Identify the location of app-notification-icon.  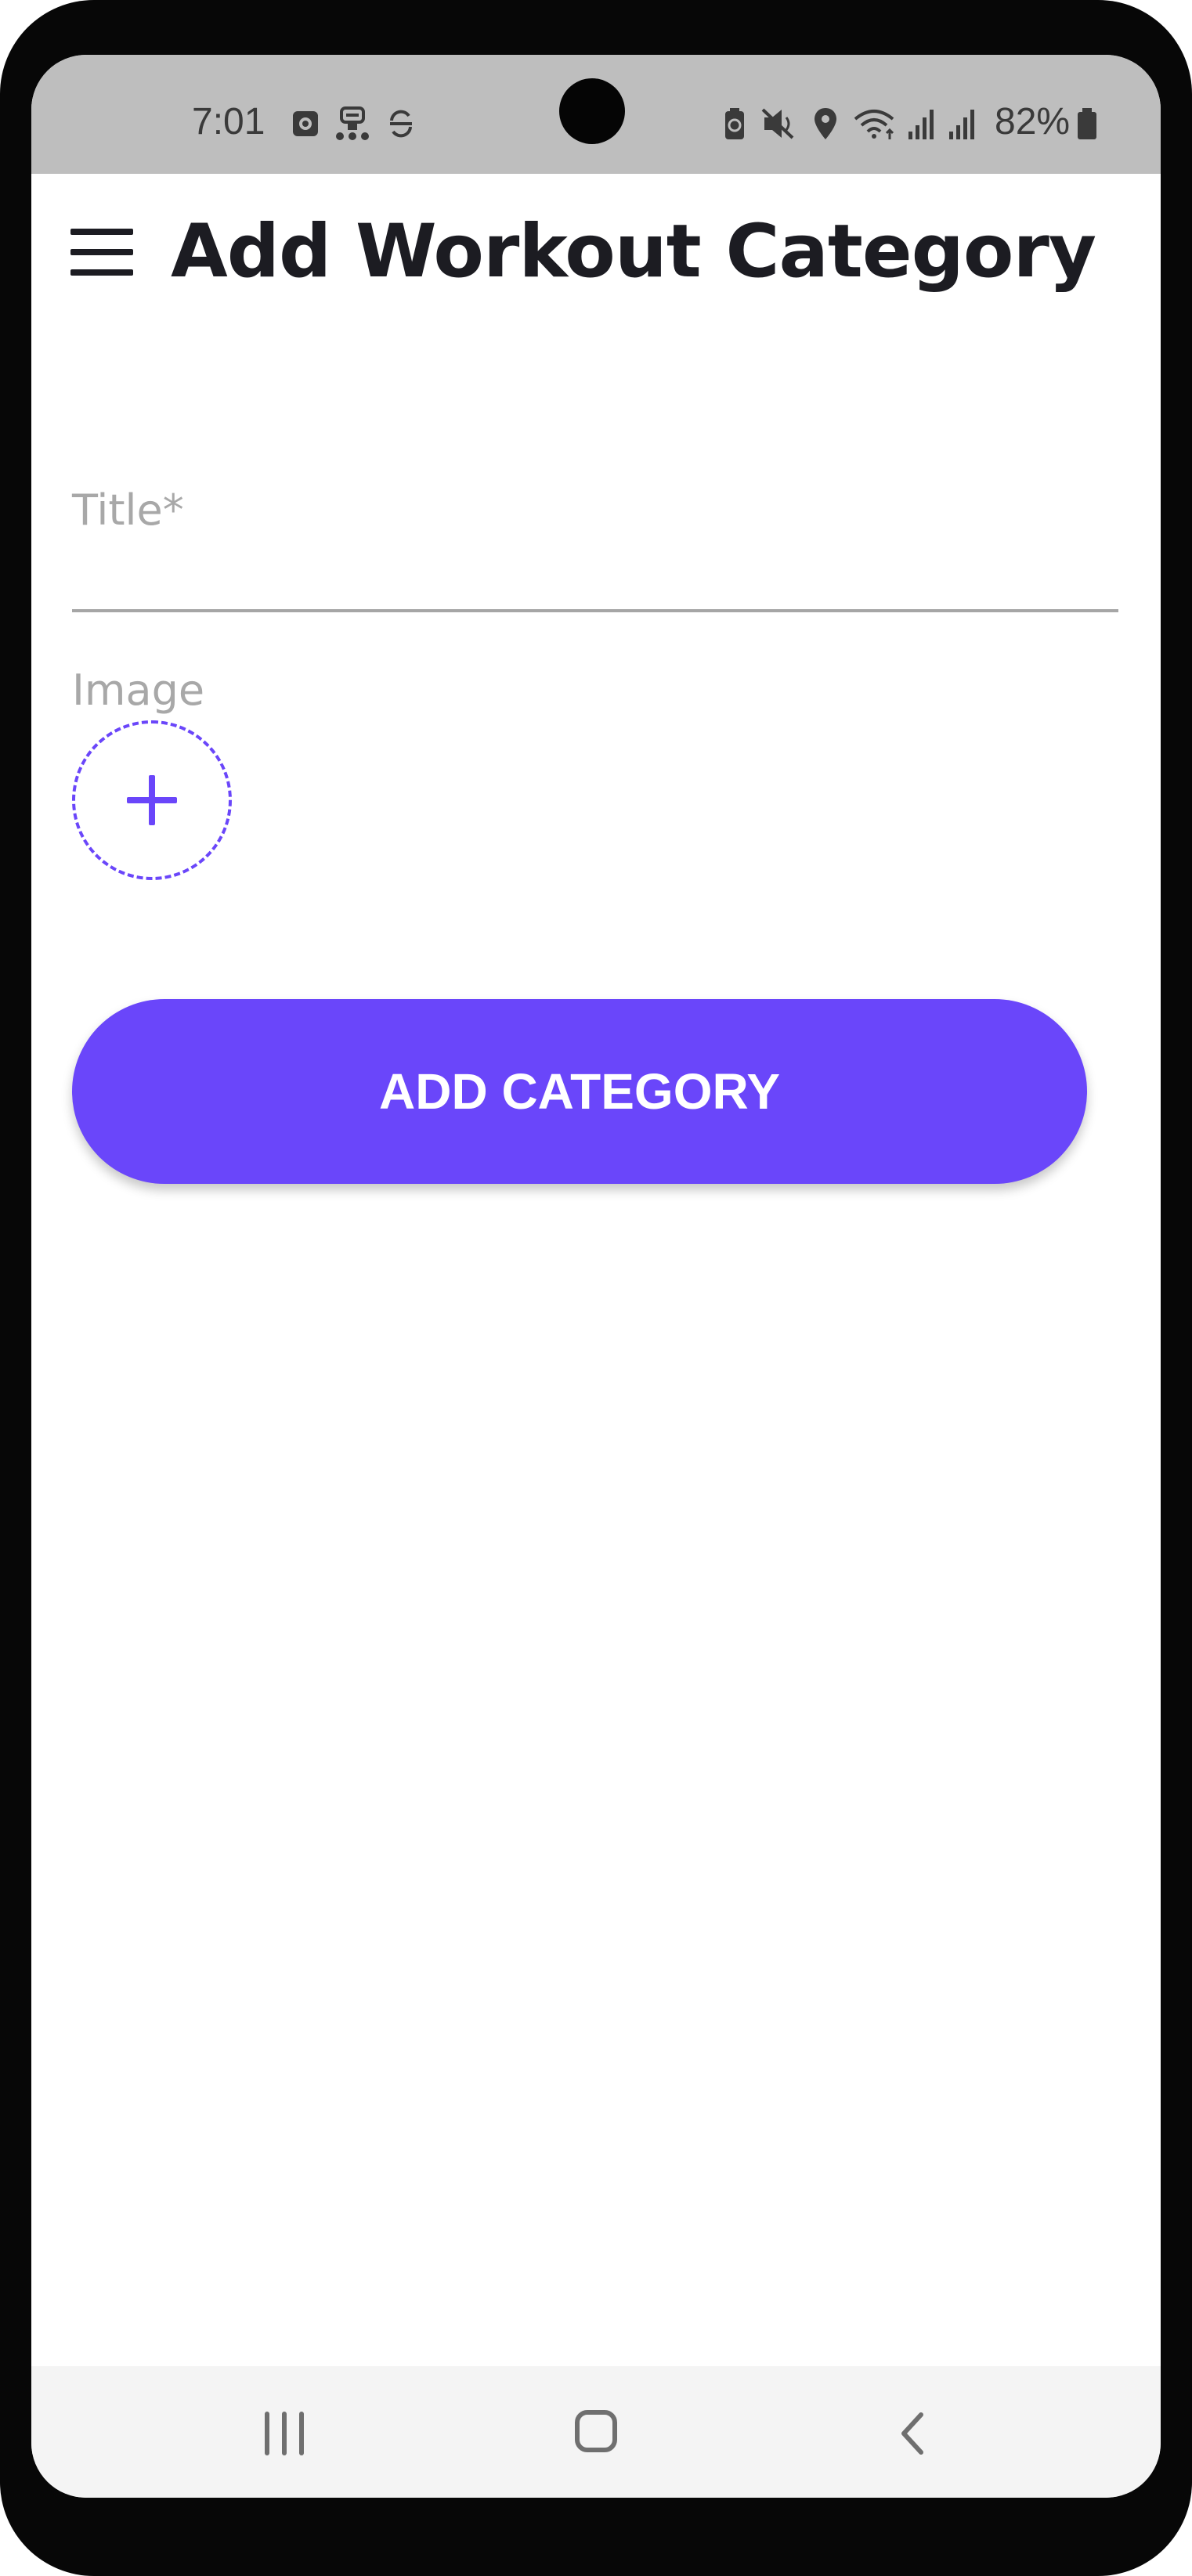
(305, 123).